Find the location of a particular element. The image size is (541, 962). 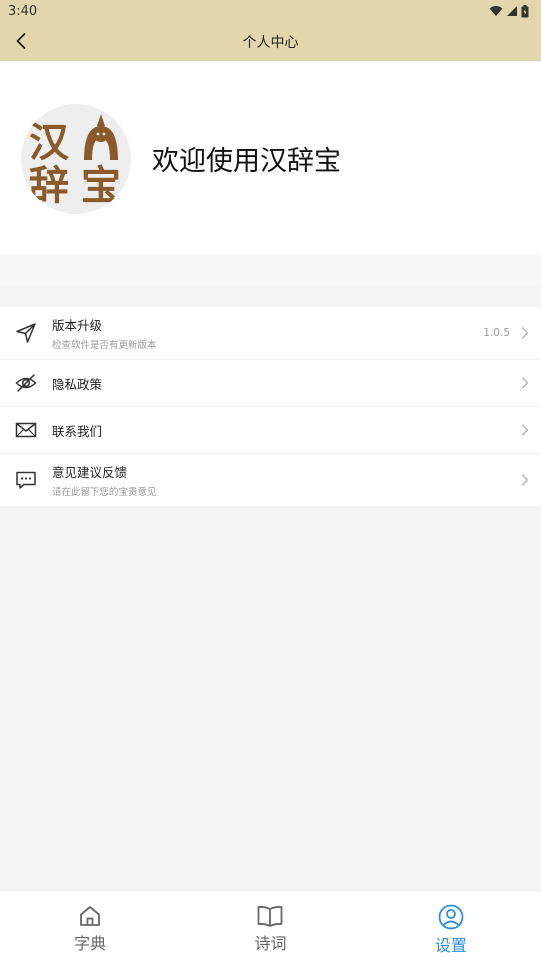

menu-item-subtitle: 请在此留下您的宝贵意见 is located at coordinates (104, 492).